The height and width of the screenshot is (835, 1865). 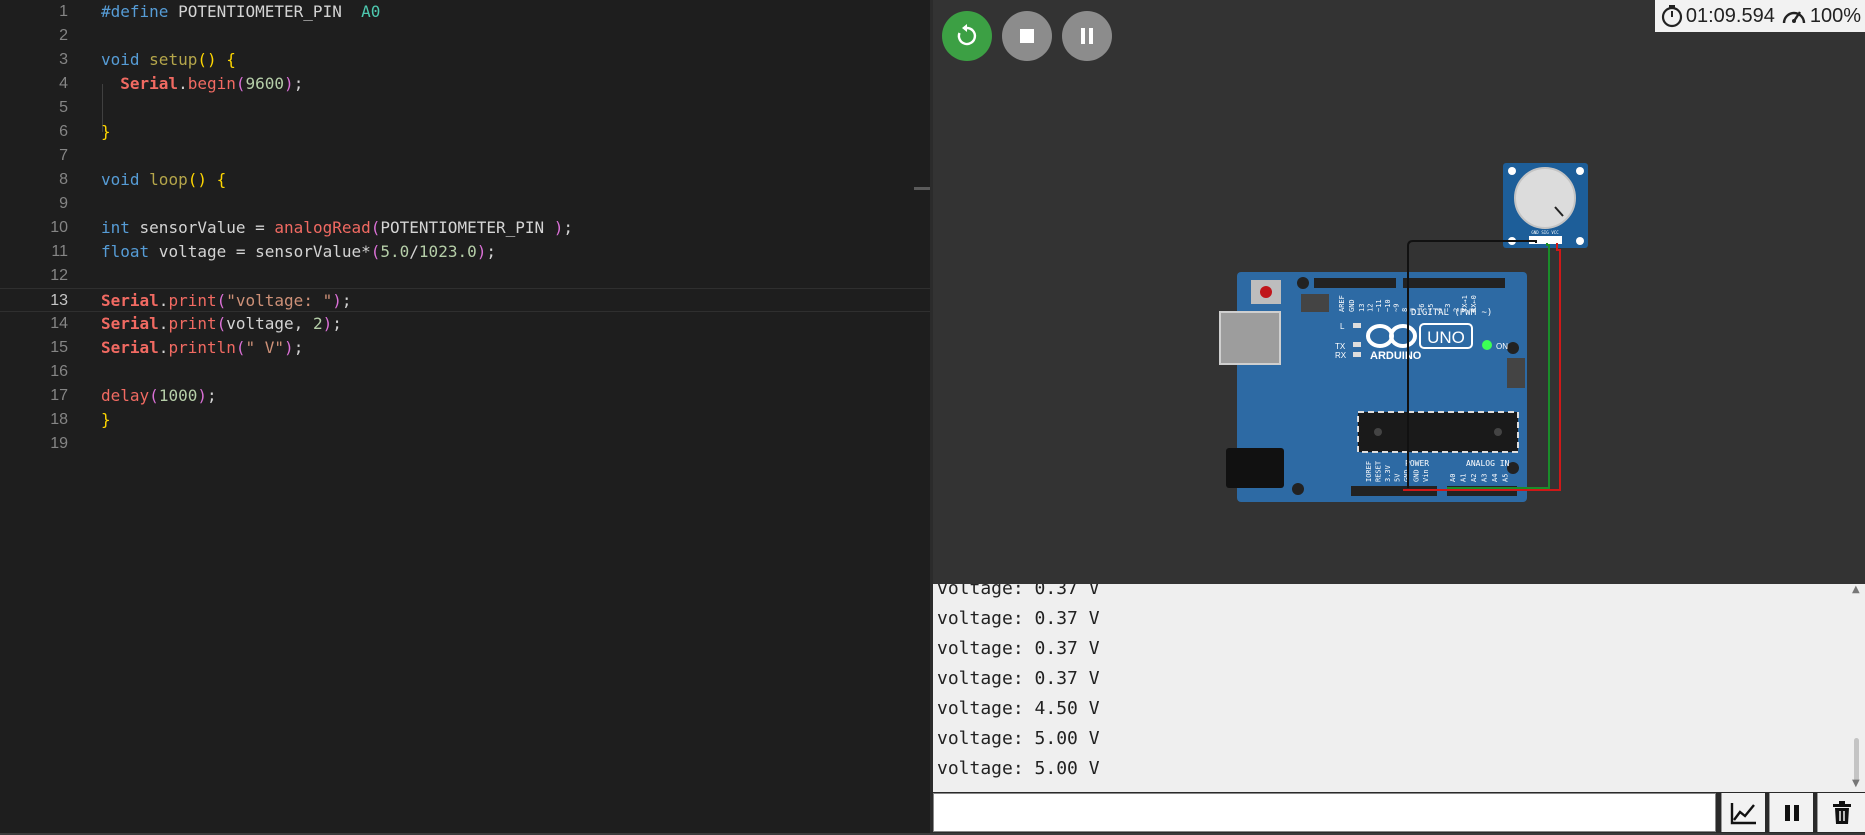 What do you see at coordinates (1414, 310) in the screenshot?
I see `pin-label: 7` at bounding box center [1414, 310].